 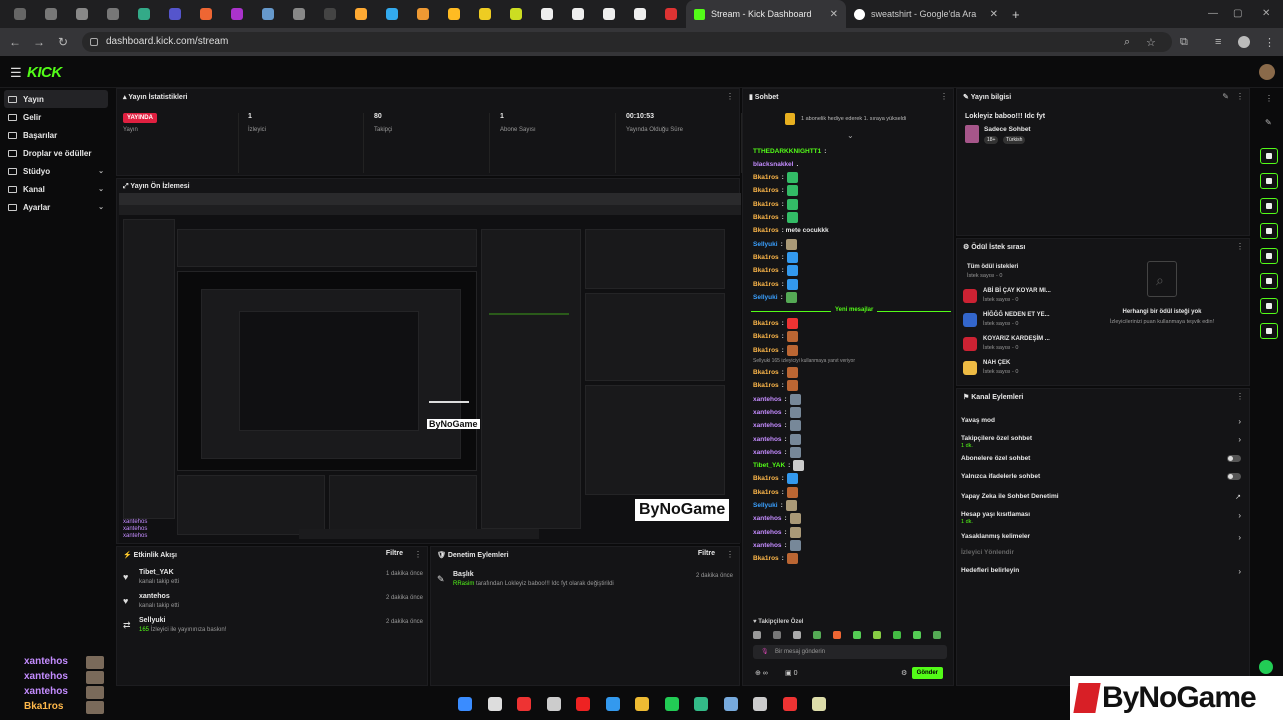 I want to click on sidebar-item: Ayarlar ⌄, so click(x=56, y=207).